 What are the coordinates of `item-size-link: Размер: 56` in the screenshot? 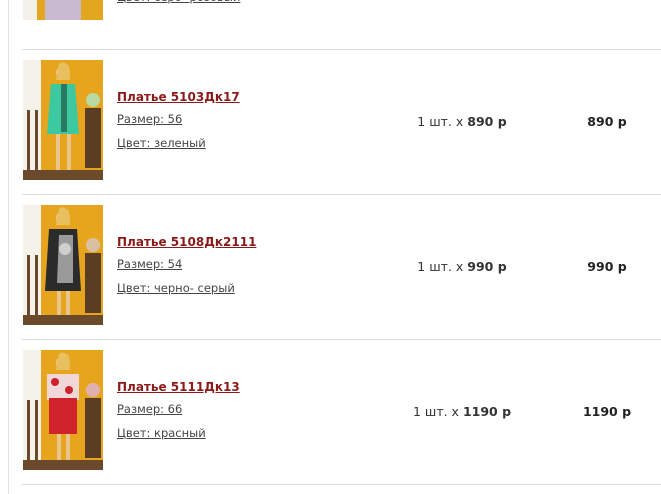 It's located at (149, 119).